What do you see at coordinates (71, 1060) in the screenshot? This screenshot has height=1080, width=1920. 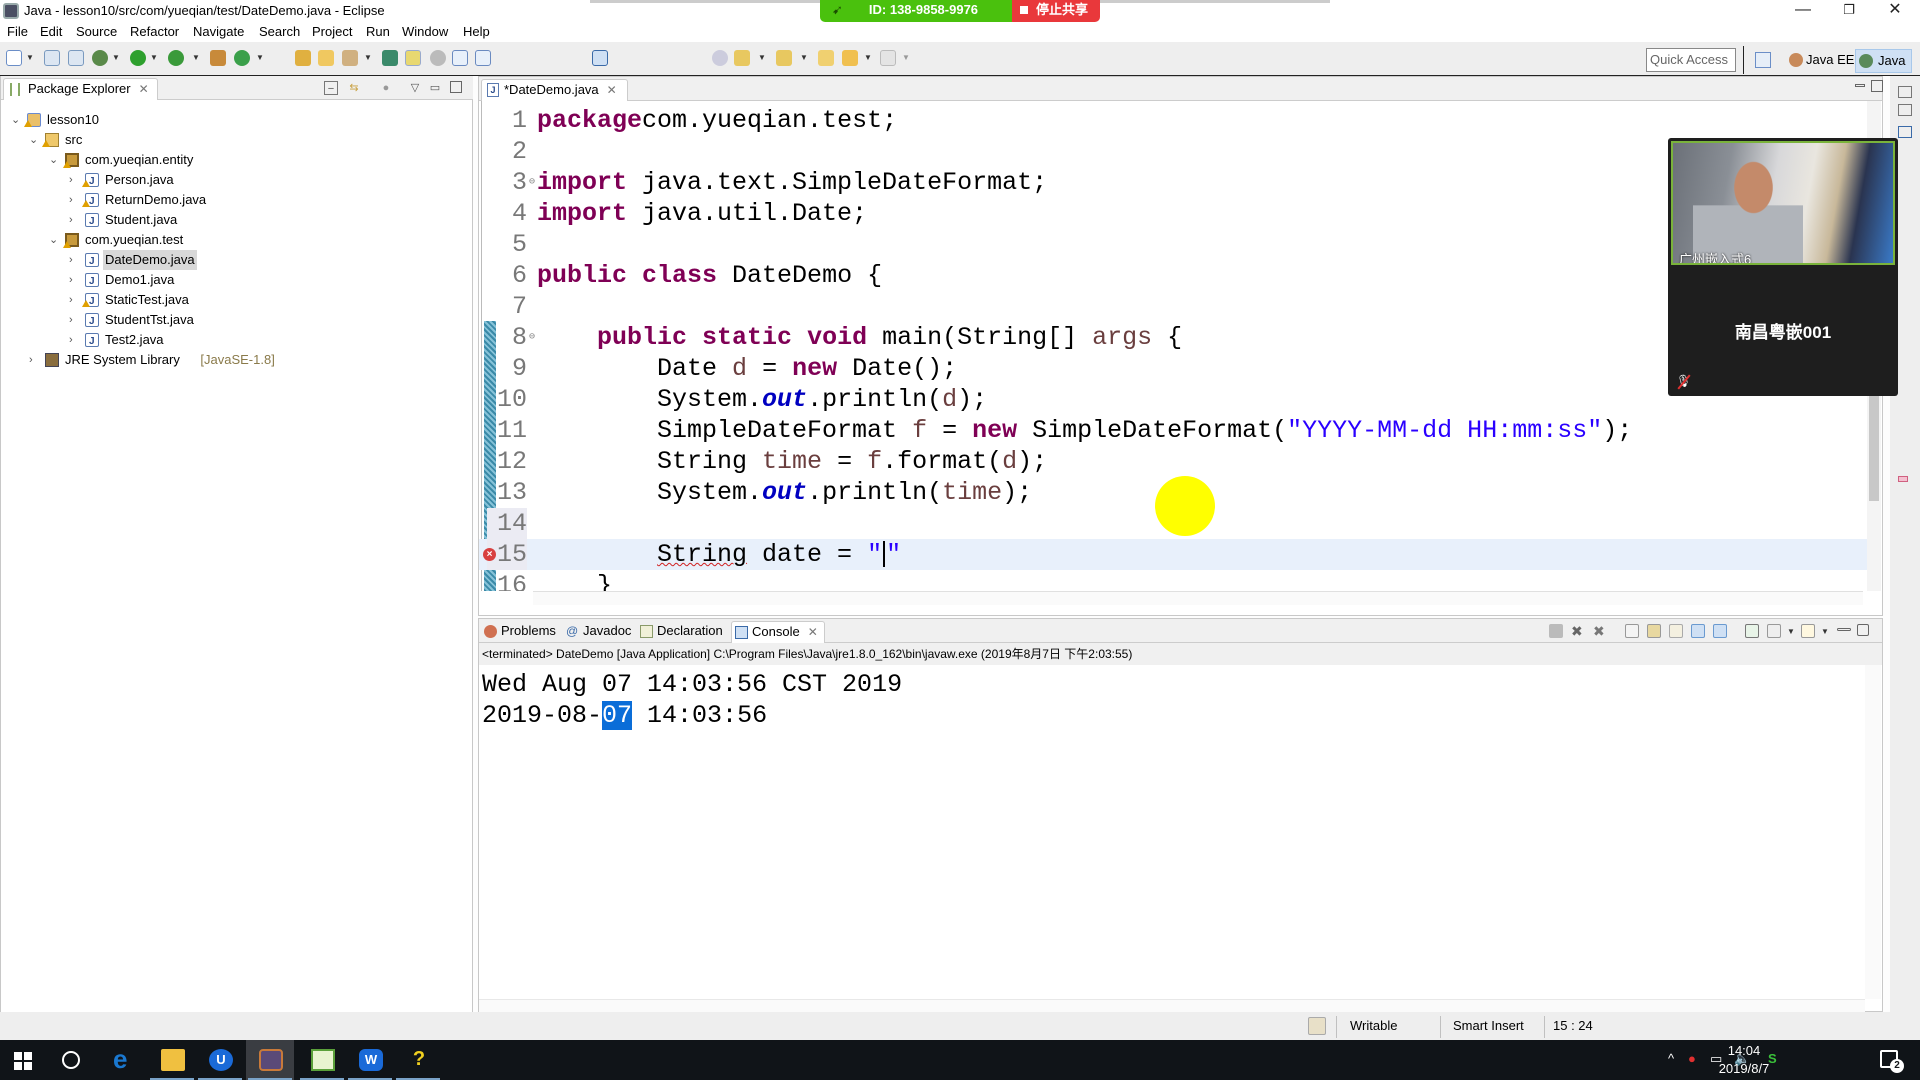 I see `cortana-search-icon` at bounding box center [71, 1060].